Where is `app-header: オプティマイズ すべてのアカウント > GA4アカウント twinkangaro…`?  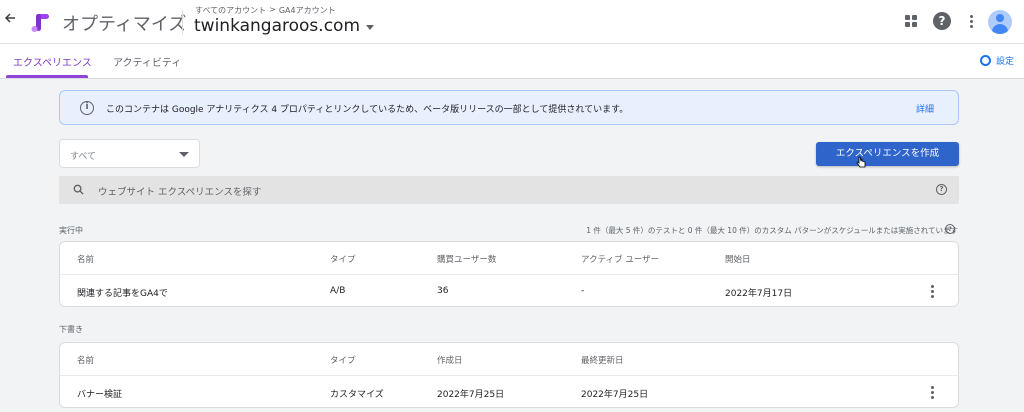 app-header: オプティマイズ すべてのアカウント > GA4アカウント twinkangaro… is located at coordinates (512, 22).